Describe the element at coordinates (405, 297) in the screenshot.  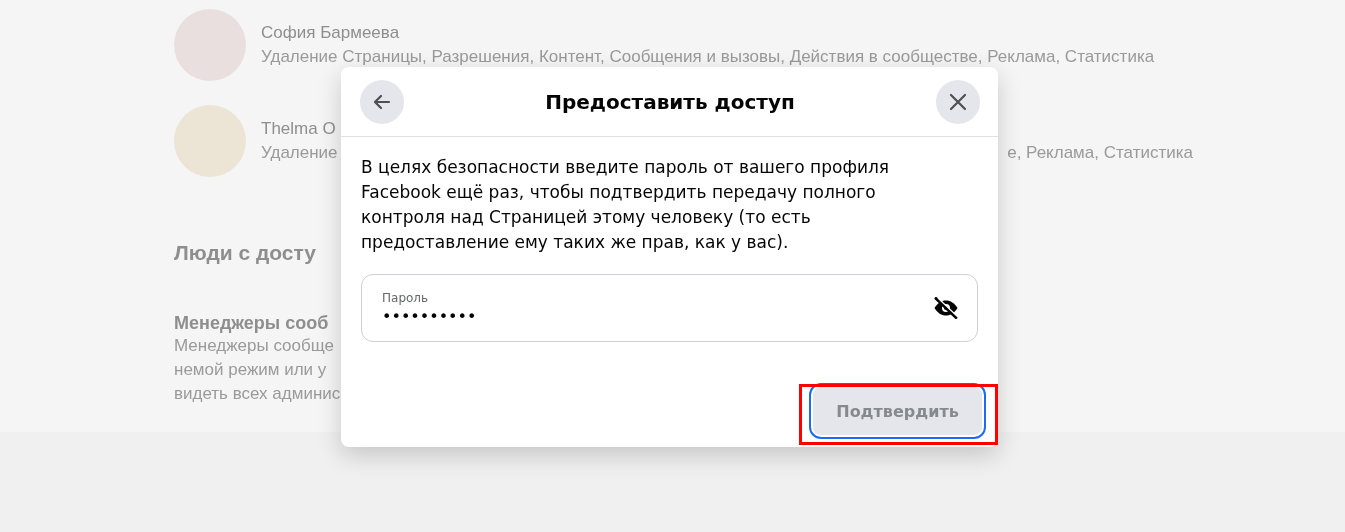
I see `field-label: Пароль` at that location.